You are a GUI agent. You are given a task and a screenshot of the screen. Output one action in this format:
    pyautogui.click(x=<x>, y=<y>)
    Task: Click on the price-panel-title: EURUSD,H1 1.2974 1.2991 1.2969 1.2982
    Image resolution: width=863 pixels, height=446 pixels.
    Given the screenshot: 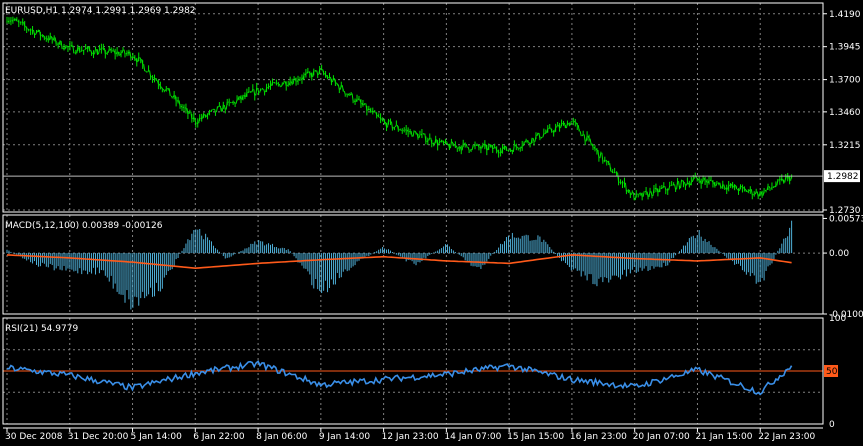 What is the action you would take?
    pyautogui.click(x=100, y=11)
    